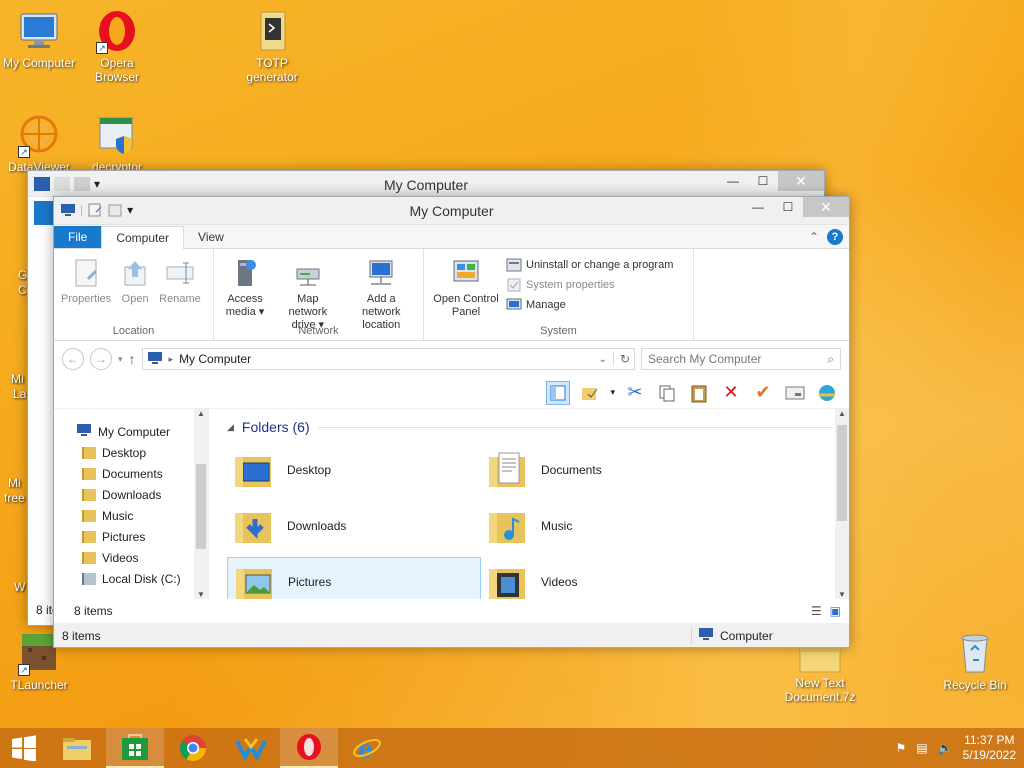 This screenshot has width=1024, height=768. I want to click on folder-videos: Videos, so click(608, 578).